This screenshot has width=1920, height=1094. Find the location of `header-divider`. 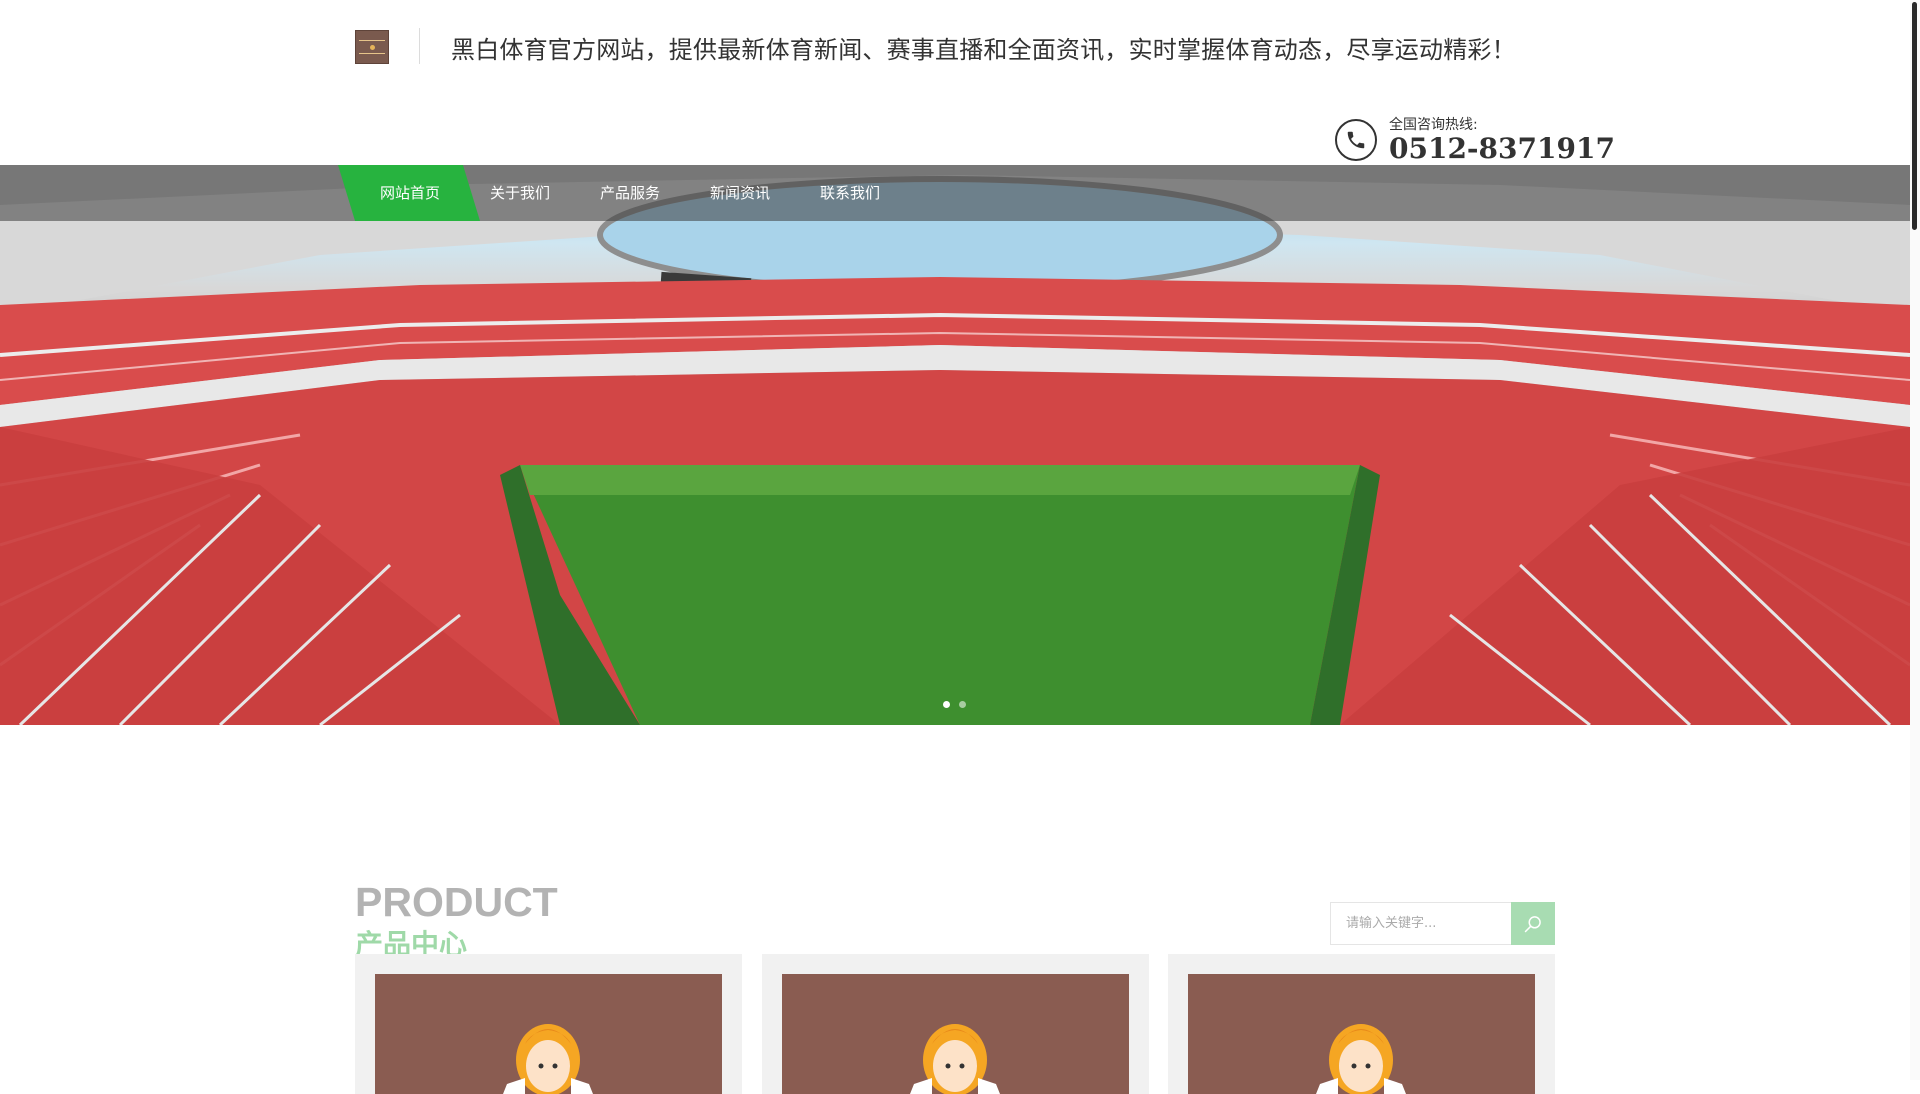

header-divider is located at coordinates (419, 46).